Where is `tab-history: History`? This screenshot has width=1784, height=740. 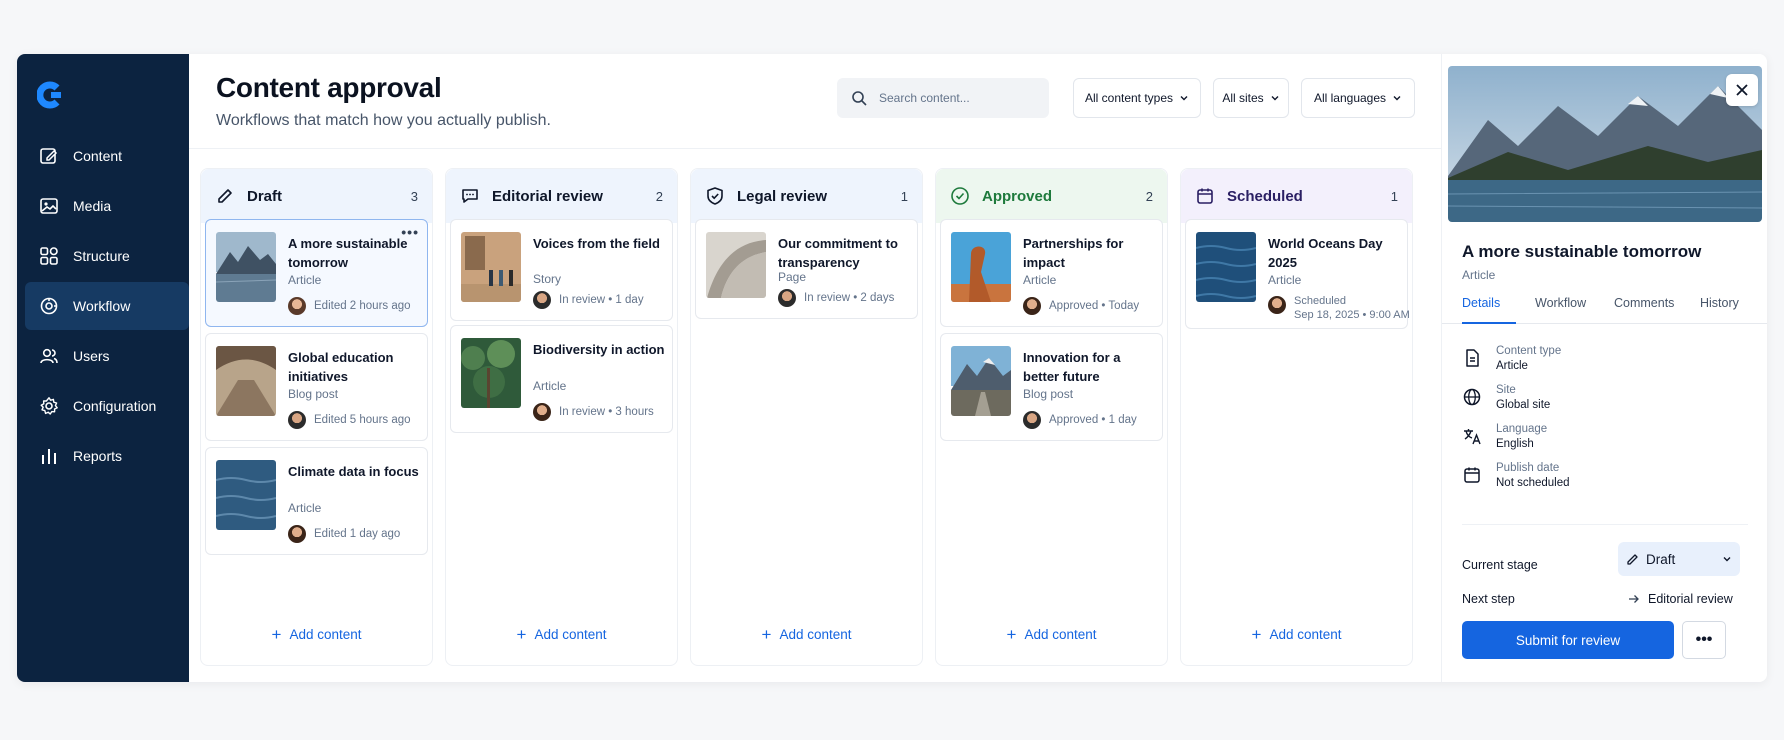 tab-history: History is located at coordinates (1719, 303).